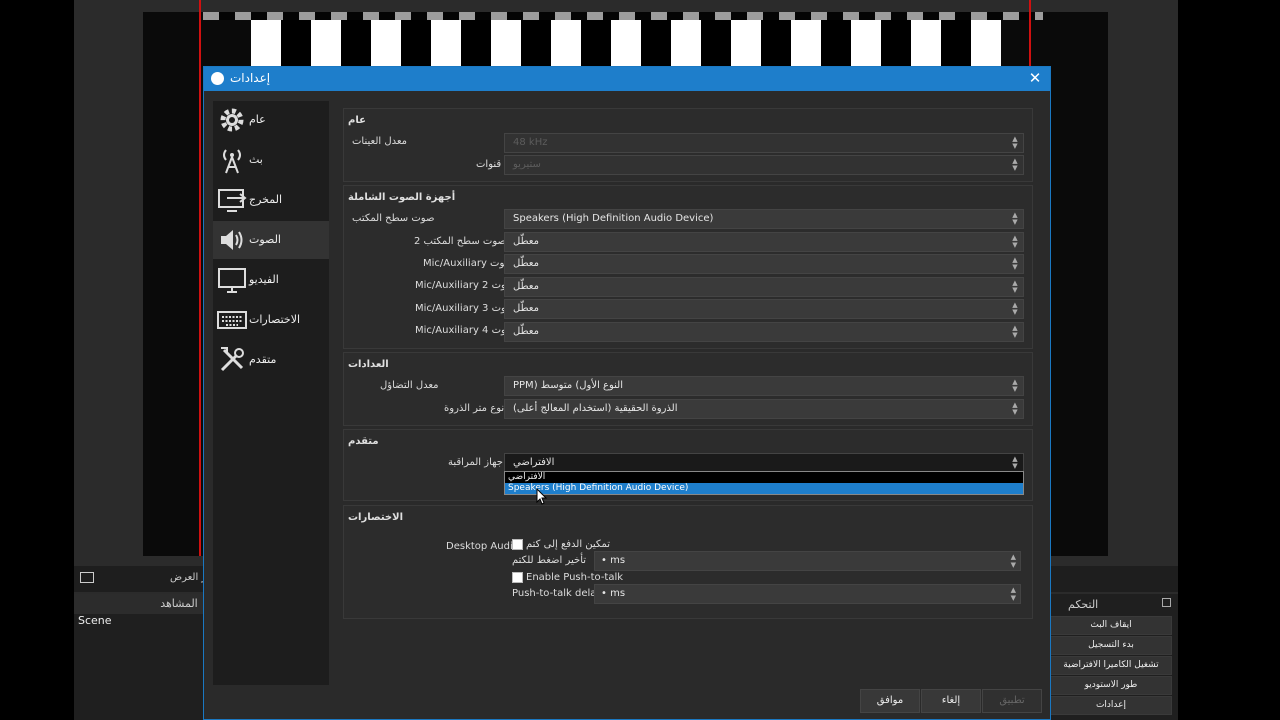 Image resolution: width=1280 pixels, height=720 pixels. What do you see at coordinates (1035, 78) in the screenshot?
I see `close-button: ✕` at bounding box center [1035, 78].